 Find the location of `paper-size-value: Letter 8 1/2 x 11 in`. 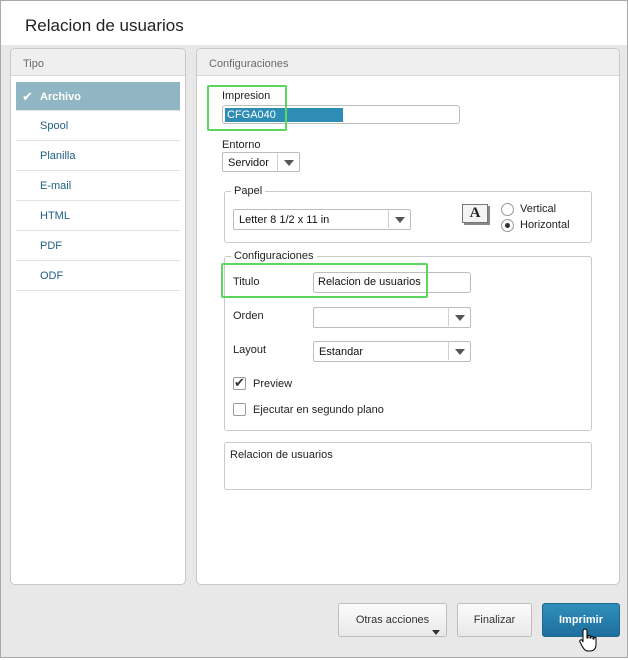

paper-size-value: Letter 8 1/2 x 11 in is located at coordinates (284, 220).